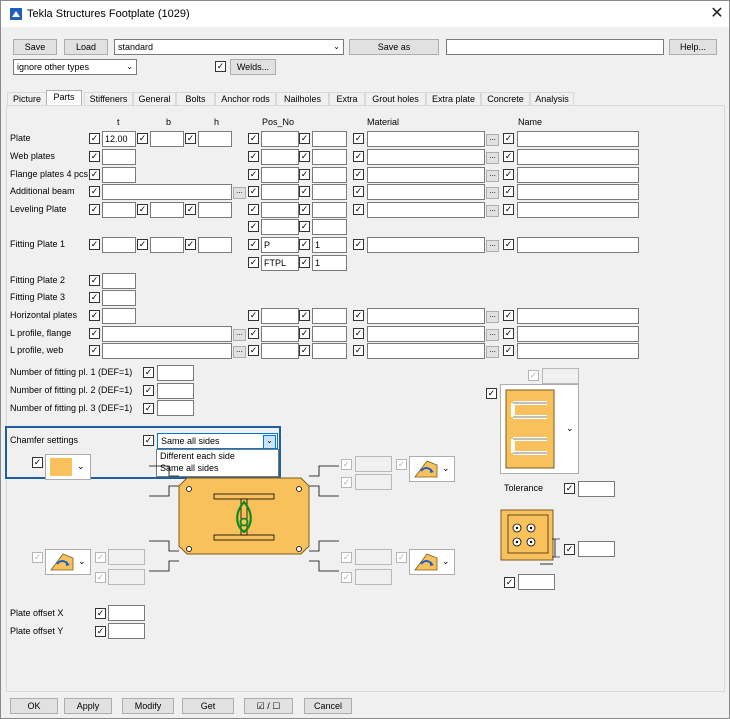 The width and height of the screenshot is (730, 719). I want to click on number-of-fitting-plate-1-checkbox: ✓, so click(148, 372).